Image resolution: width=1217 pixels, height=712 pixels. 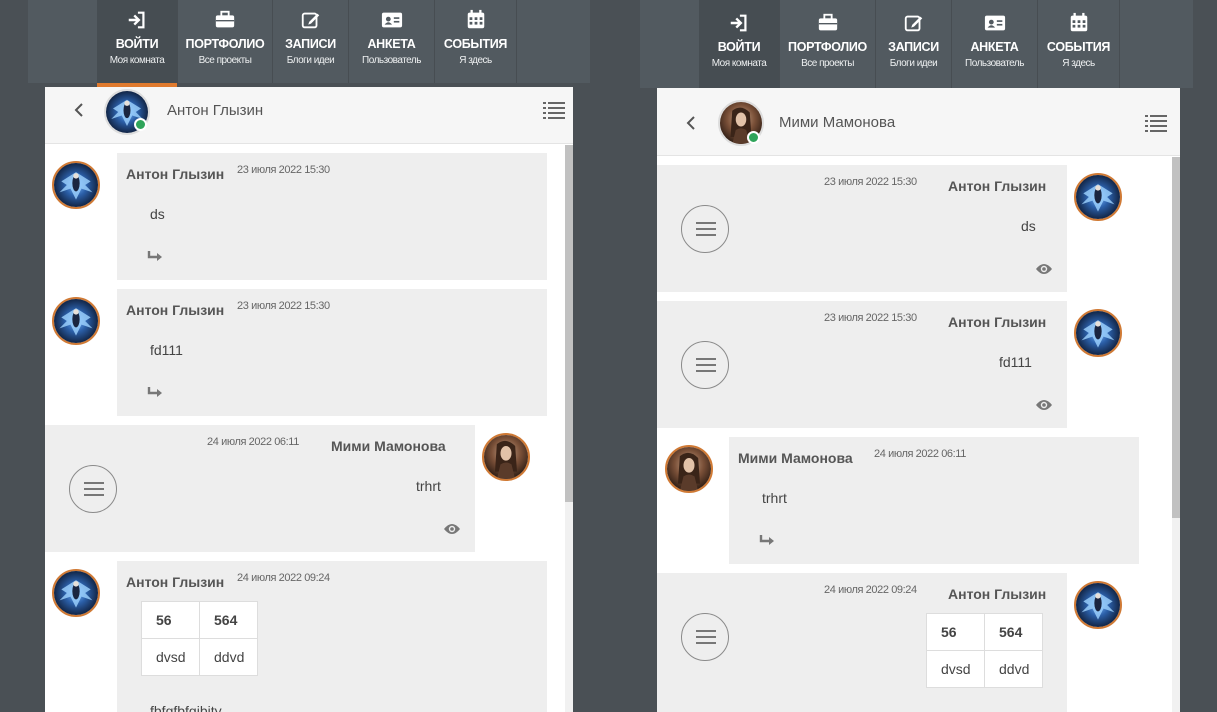 I want to click on message-bubble: Мими Мамонова 24 июля 2022 06:11 trhrt, so click(x=934, y=500).